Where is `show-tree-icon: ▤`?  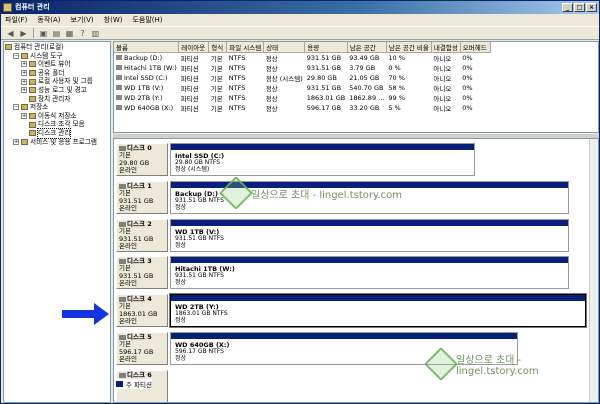
show-tree-icon: ▤ is located at coordinates (56, 33).